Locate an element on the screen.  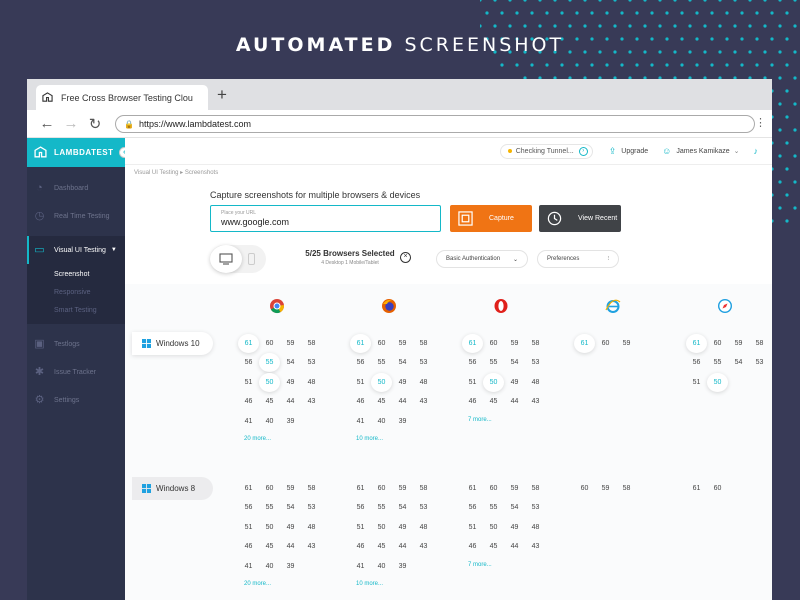
bell-icon: ♪ is located at coordinates (756, 151).